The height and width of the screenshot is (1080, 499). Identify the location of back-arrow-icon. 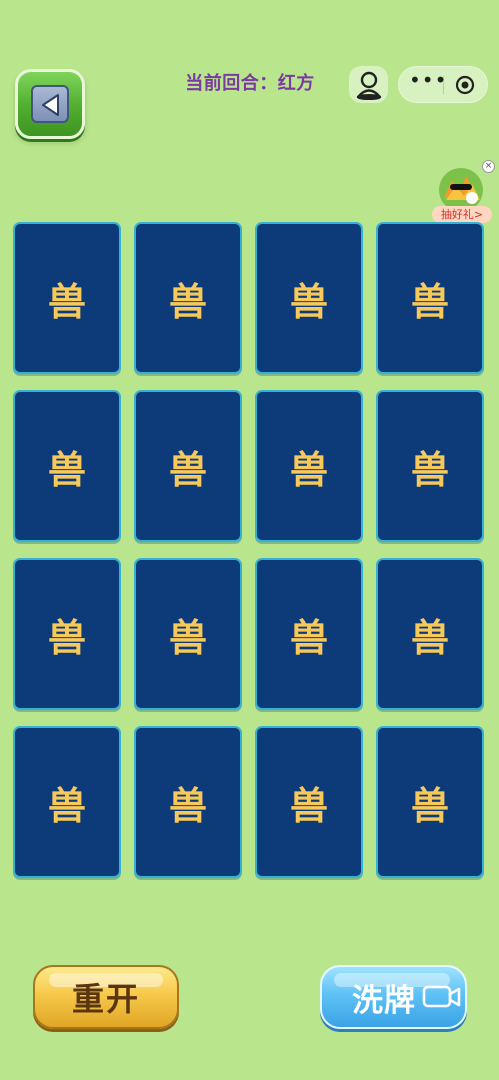
(50, 104).